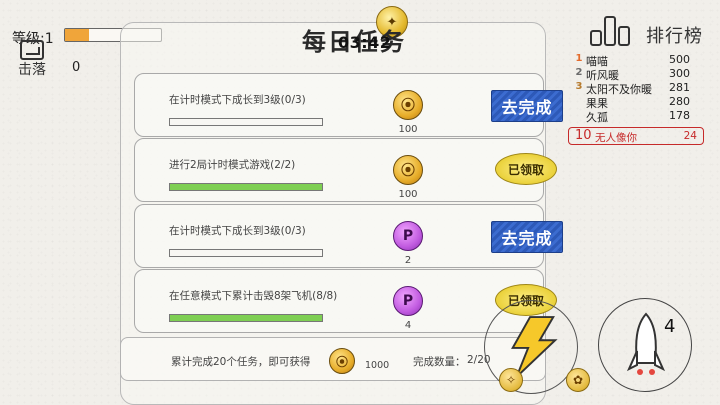 Image resolution: width=720 pixels, height=405 pixels. I want to click on task-text: 进行2局计时模式游戏(2/2), so click(232, 165).